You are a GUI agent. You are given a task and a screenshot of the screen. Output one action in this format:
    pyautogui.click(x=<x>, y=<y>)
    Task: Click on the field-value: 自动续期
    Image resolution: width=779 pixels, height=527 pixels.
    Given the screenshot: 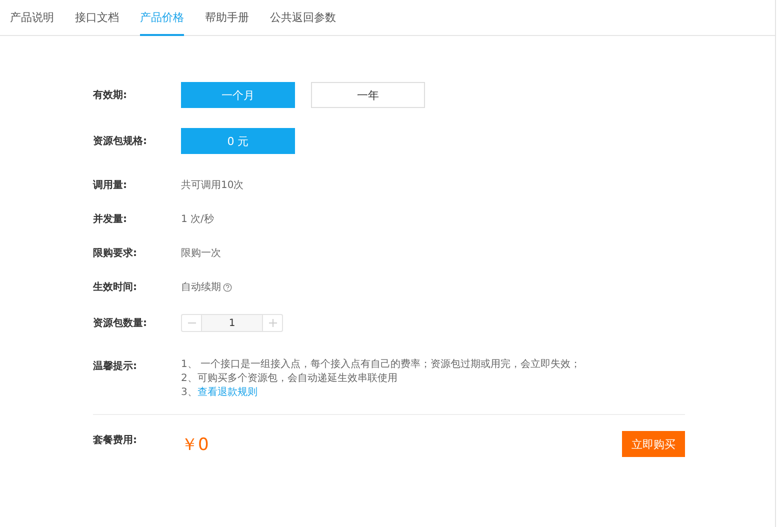 What is the action you would take?
    pyautogui.click(x=201, y=287)
    